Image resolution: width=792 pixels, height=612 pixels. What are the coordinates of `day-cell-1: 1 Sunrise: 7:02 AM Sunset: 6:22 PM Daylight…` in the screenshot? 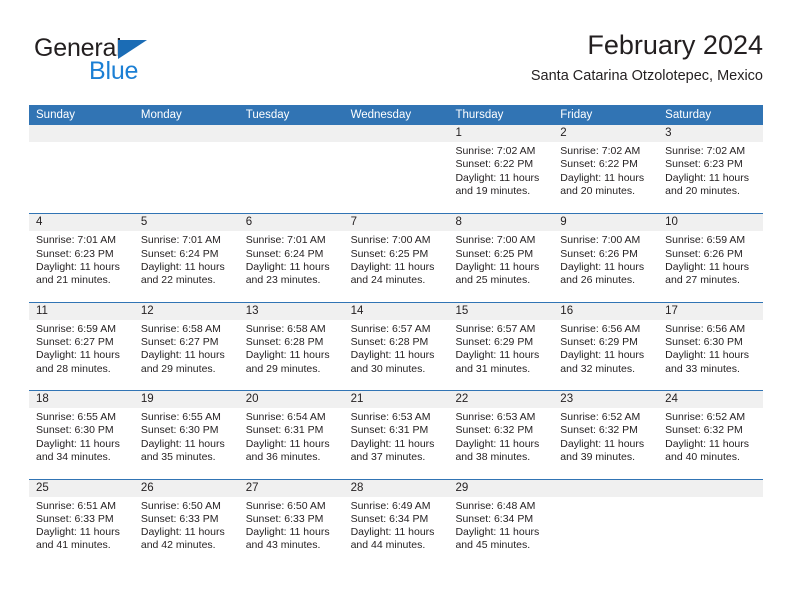 It's located at (501, 169).